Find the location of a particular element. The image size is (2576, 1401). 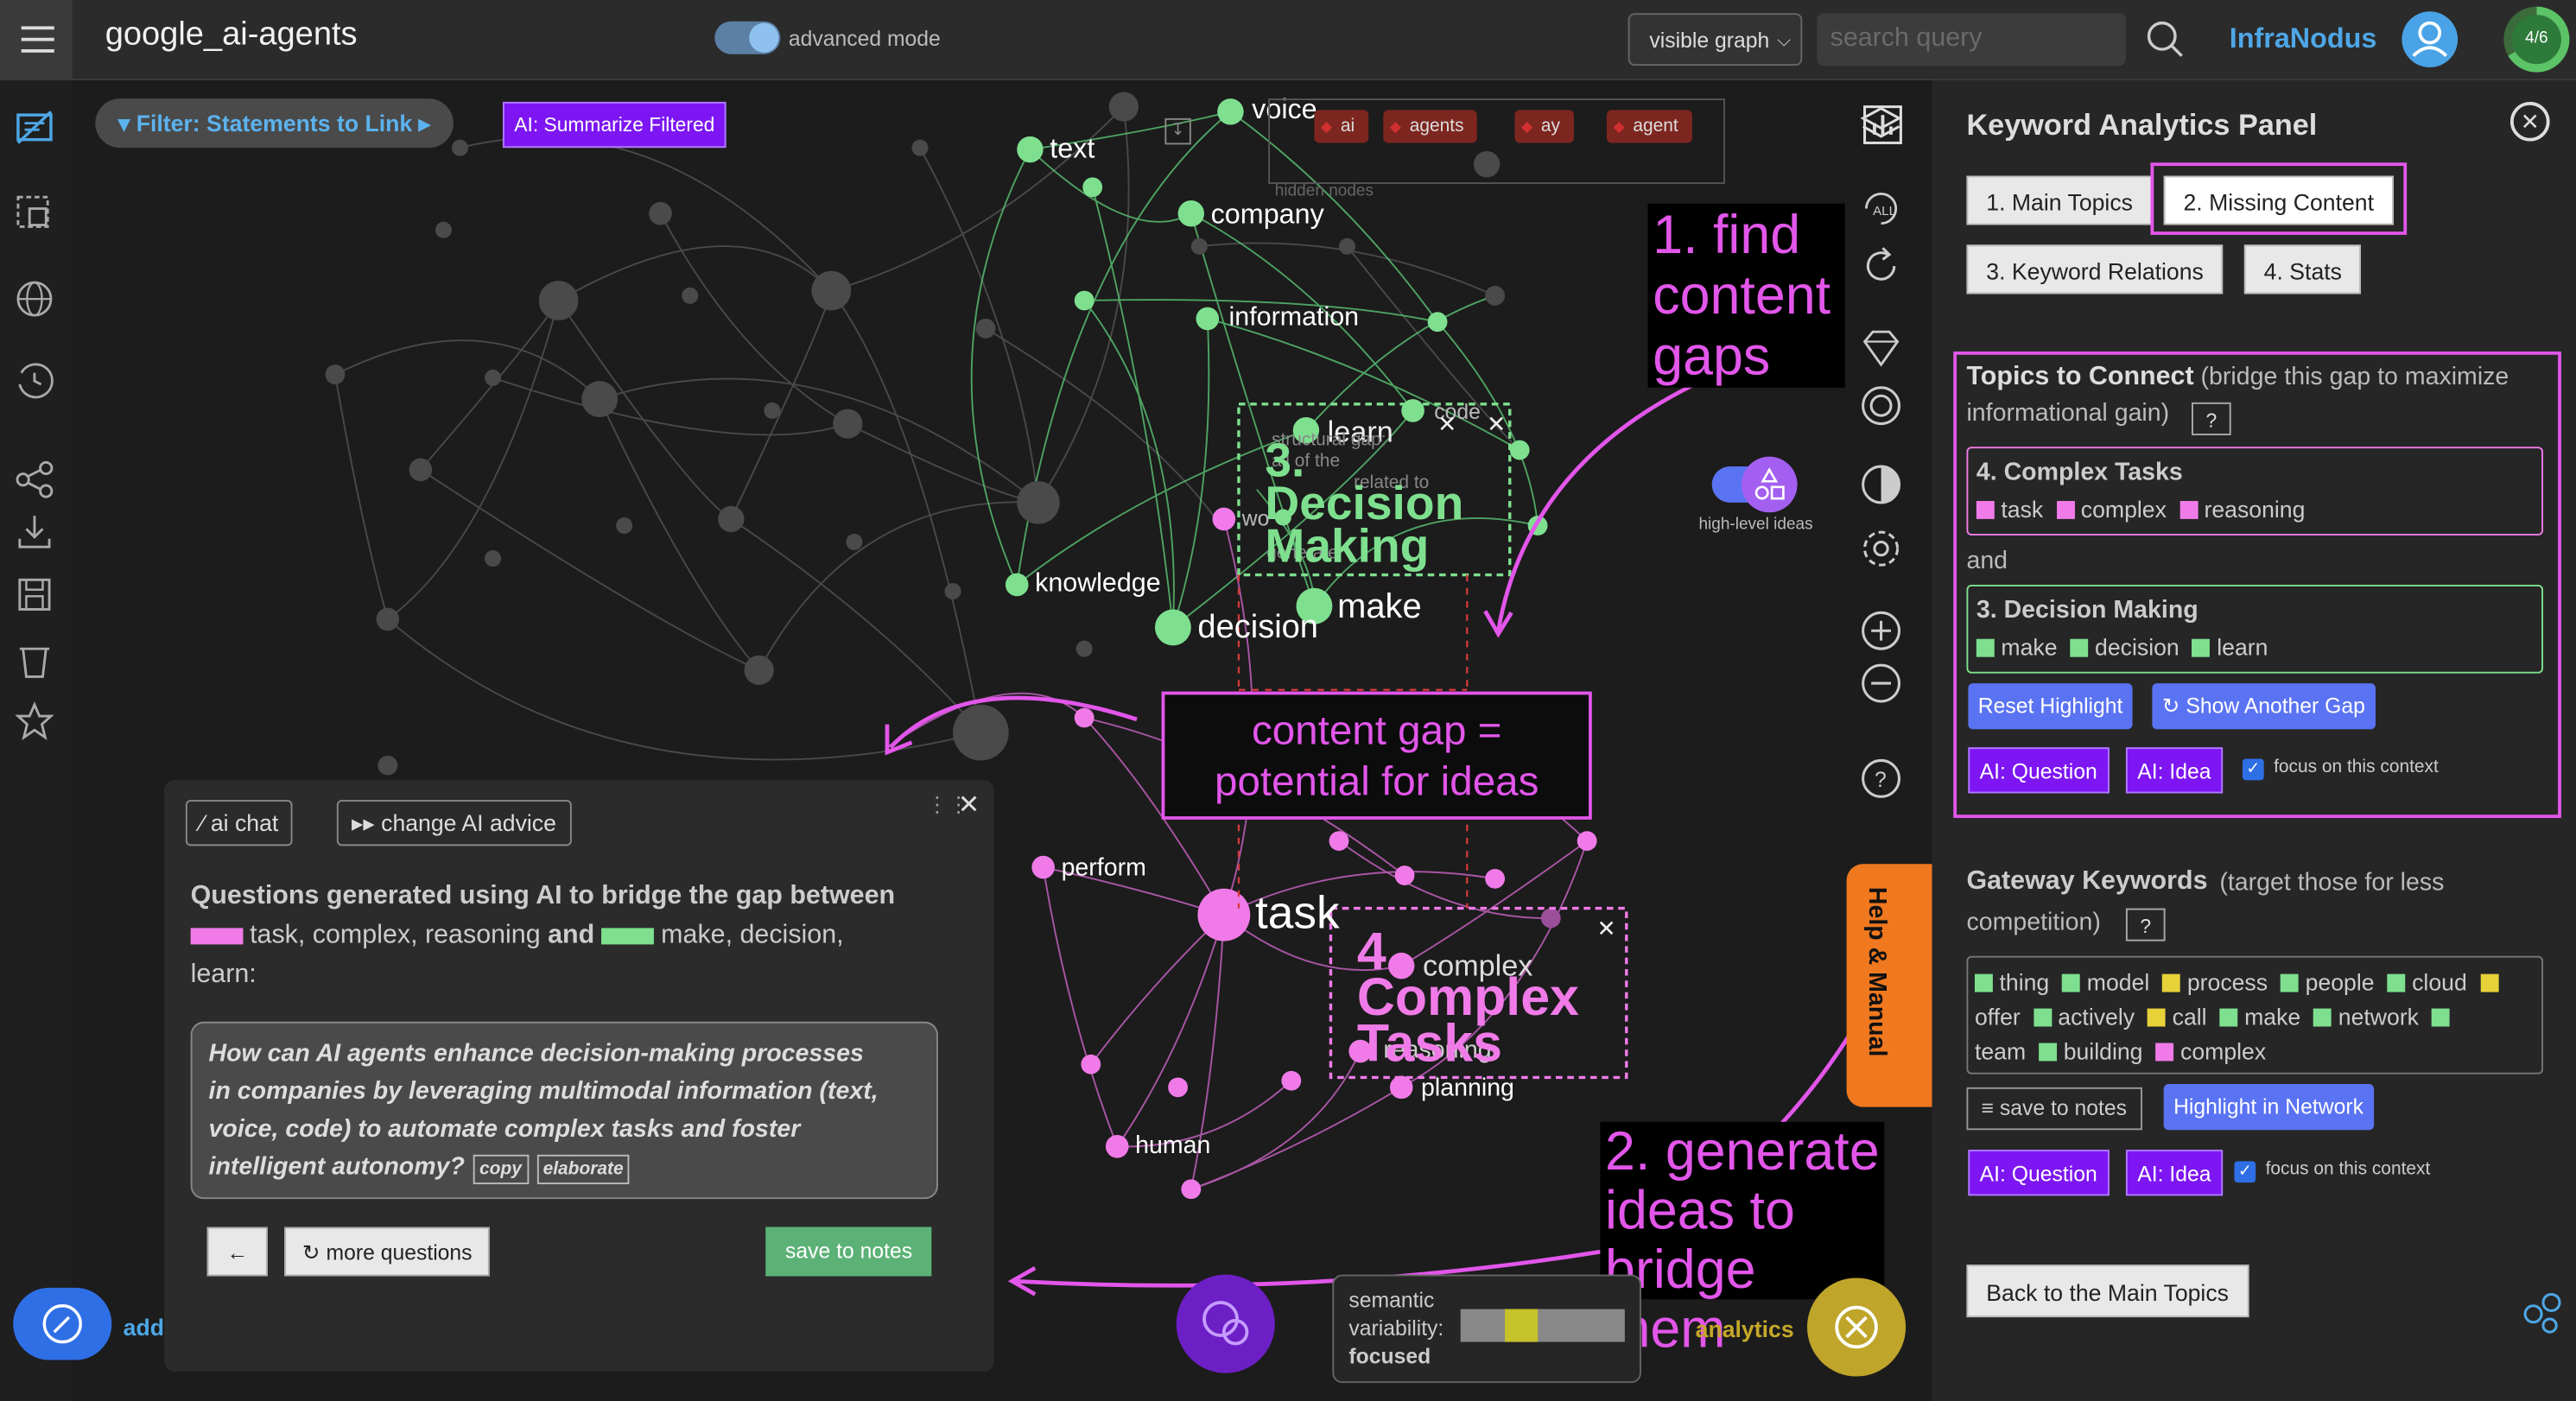

avatar is located at coordinates (2430, 39).